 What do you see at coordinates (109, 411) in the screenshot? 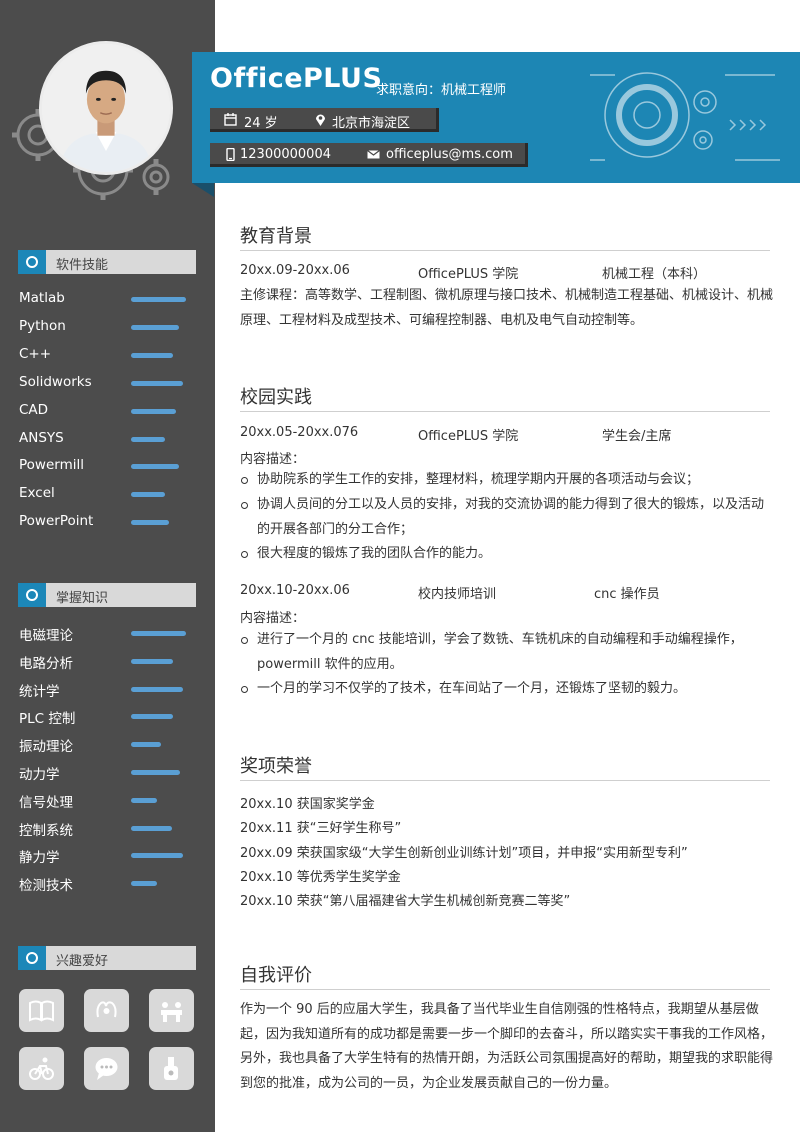
I see `skill-row: CAD` at bounding box center [109, 411].